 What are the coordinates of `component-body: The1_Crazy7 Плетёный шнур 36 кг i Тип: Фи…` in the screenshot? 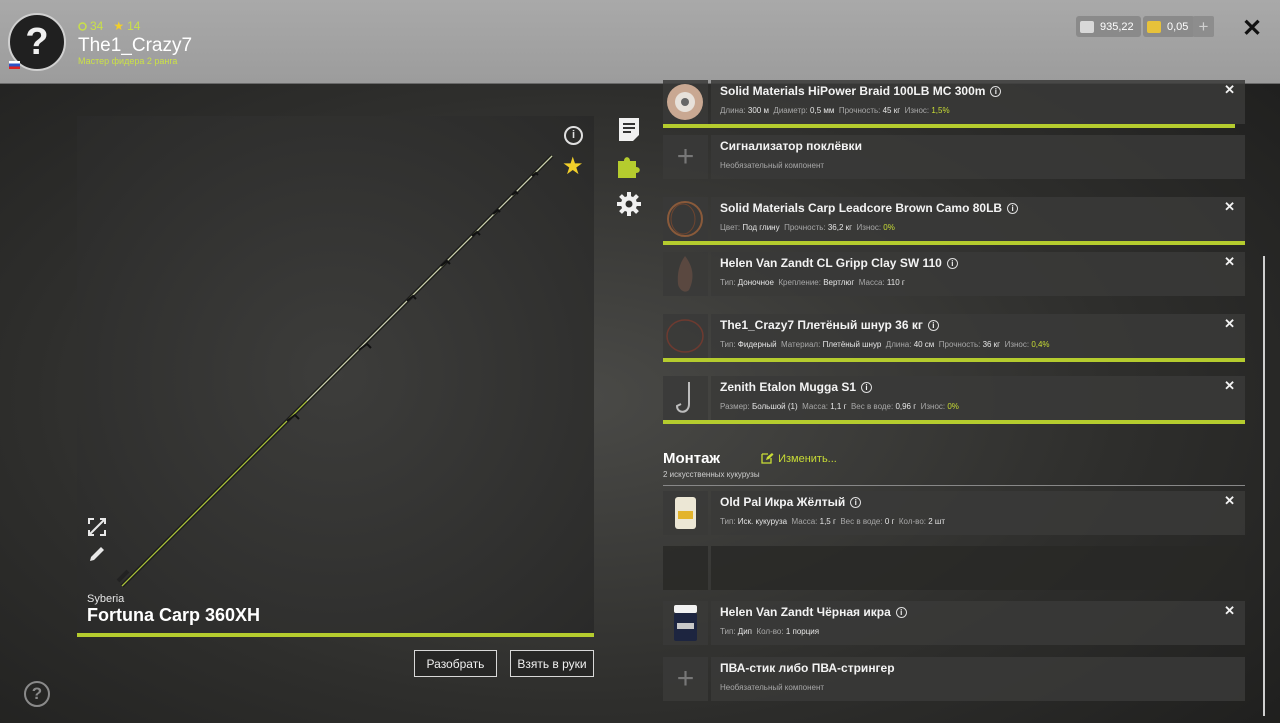 It's located at (978, 336).